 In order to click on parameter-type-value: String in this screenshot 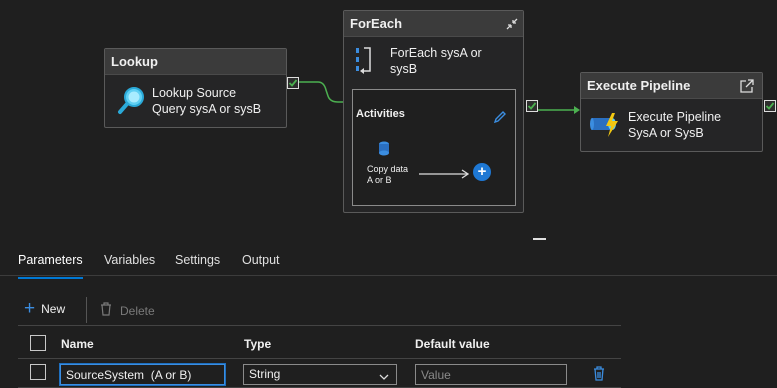, I will do `click(265, 374)`.